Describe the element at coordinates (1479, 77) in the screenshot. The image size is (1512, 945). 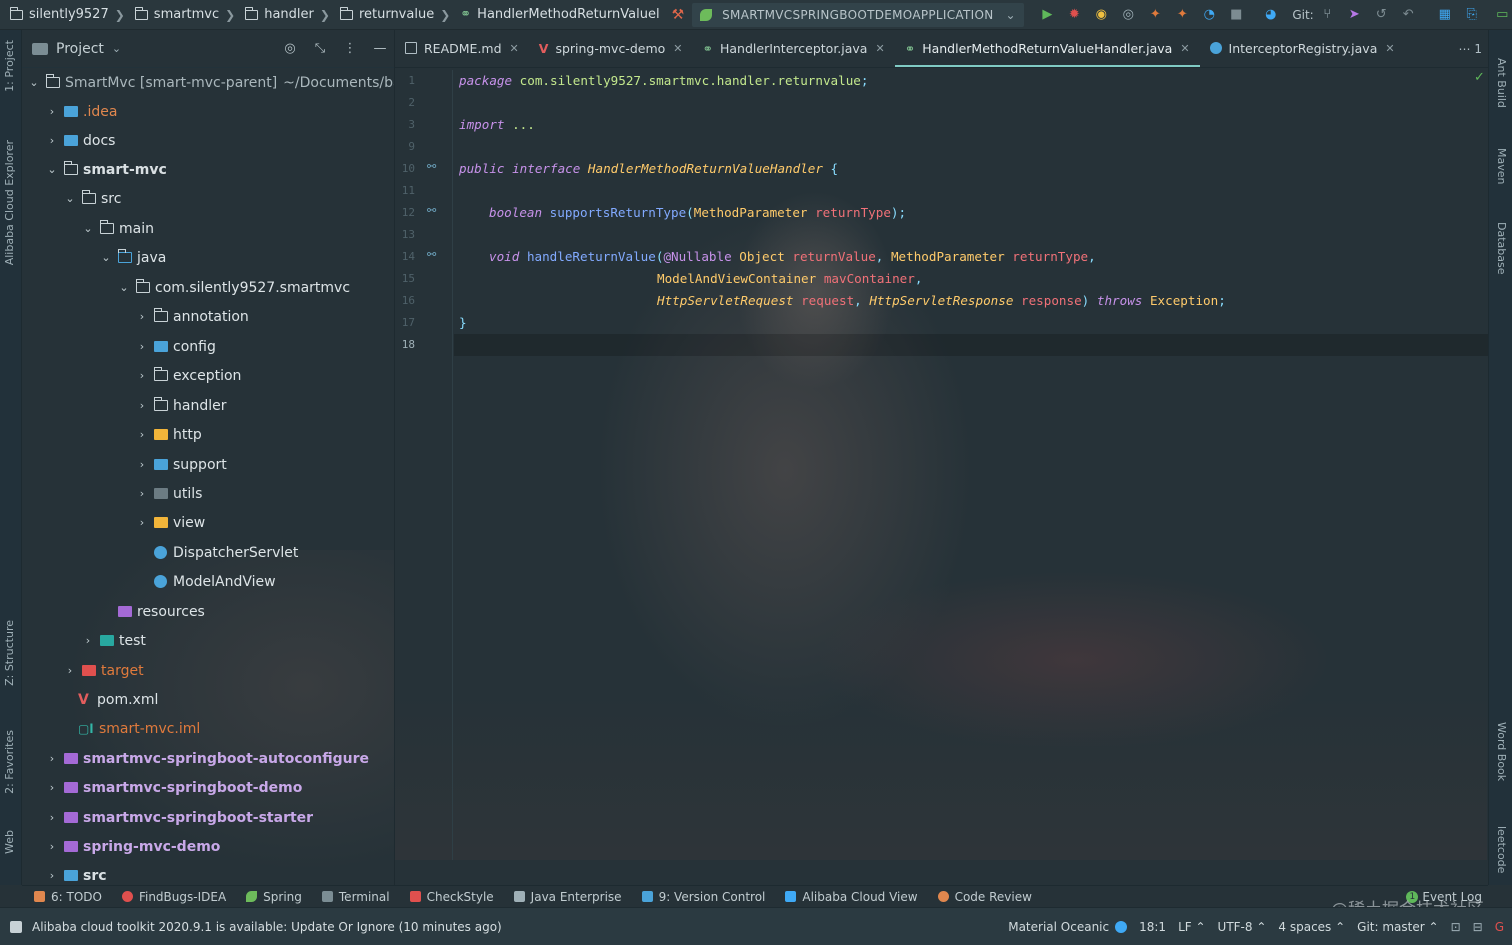
I see `inspection-ok-icon: ✓` at that location.